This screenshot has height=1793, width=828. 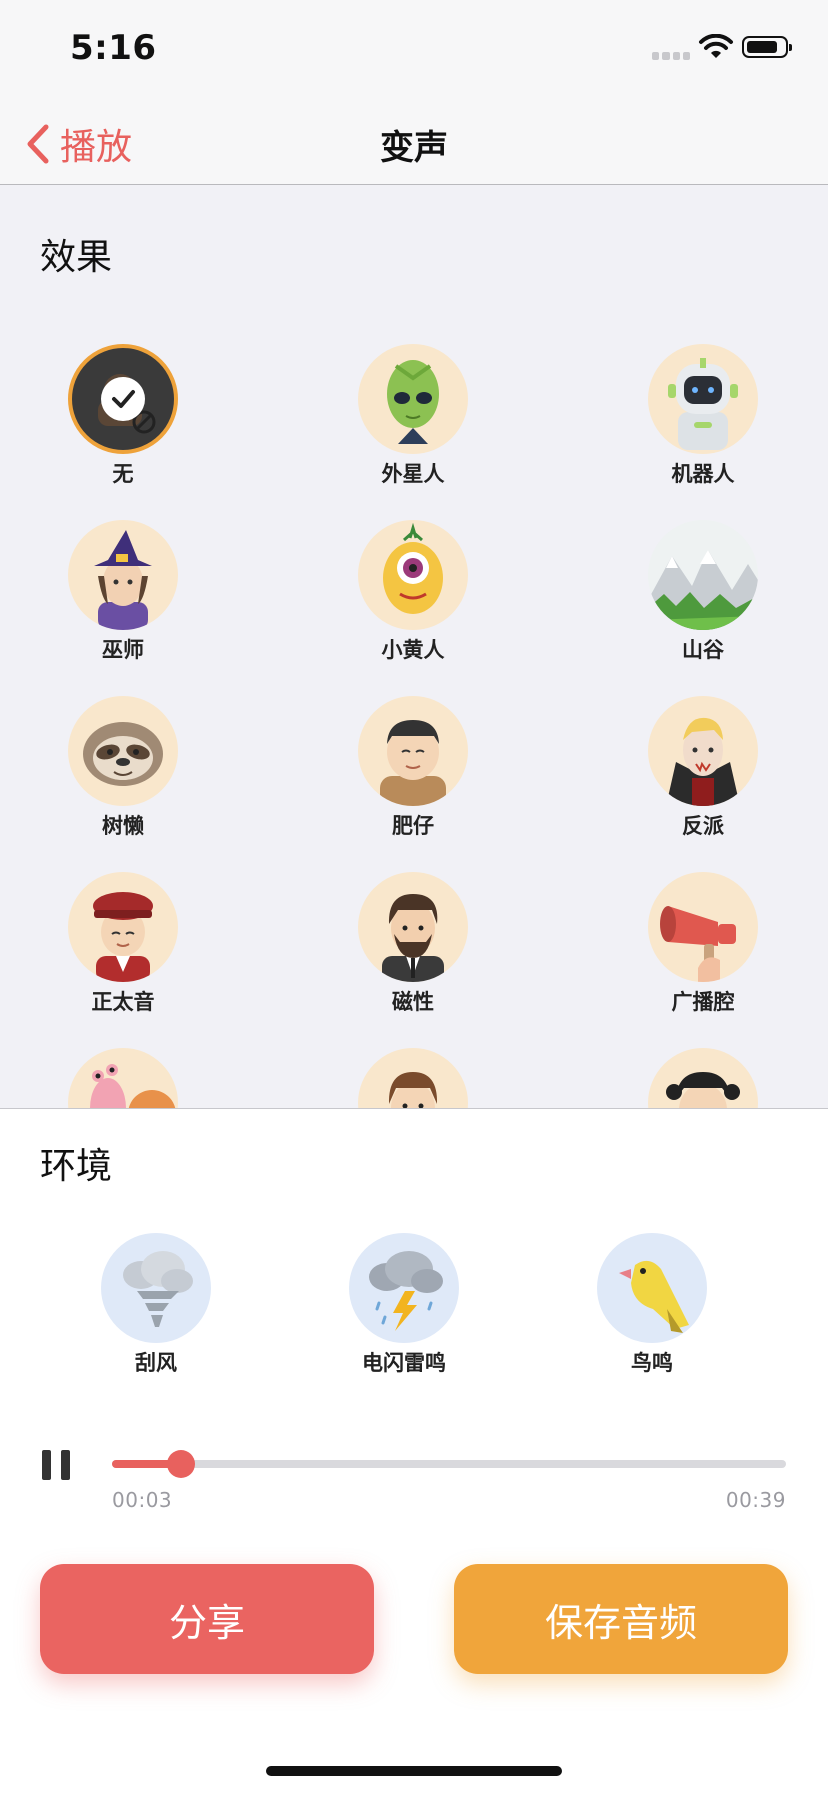 What do you see at coordinates (180, 1464) in the screenshot?
I see `progress-thumb` at bounding box center [180, 1464].